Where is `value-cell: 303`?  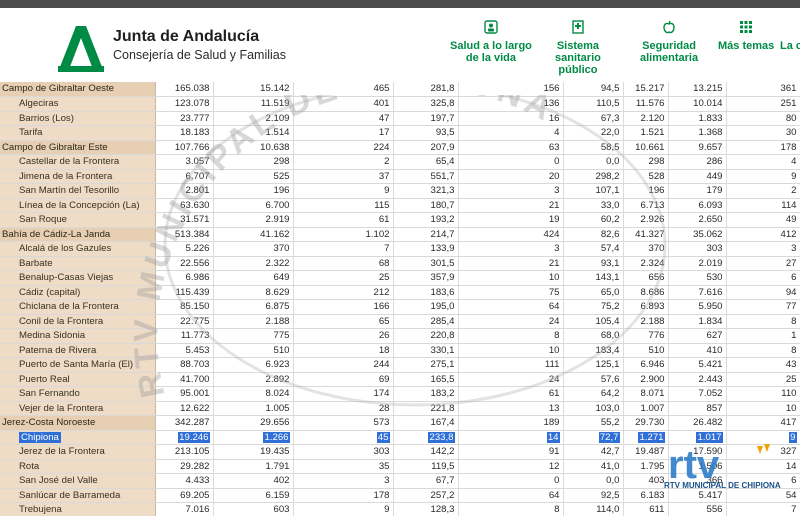 value-cell: 303 is located at coordinates (343, 452).